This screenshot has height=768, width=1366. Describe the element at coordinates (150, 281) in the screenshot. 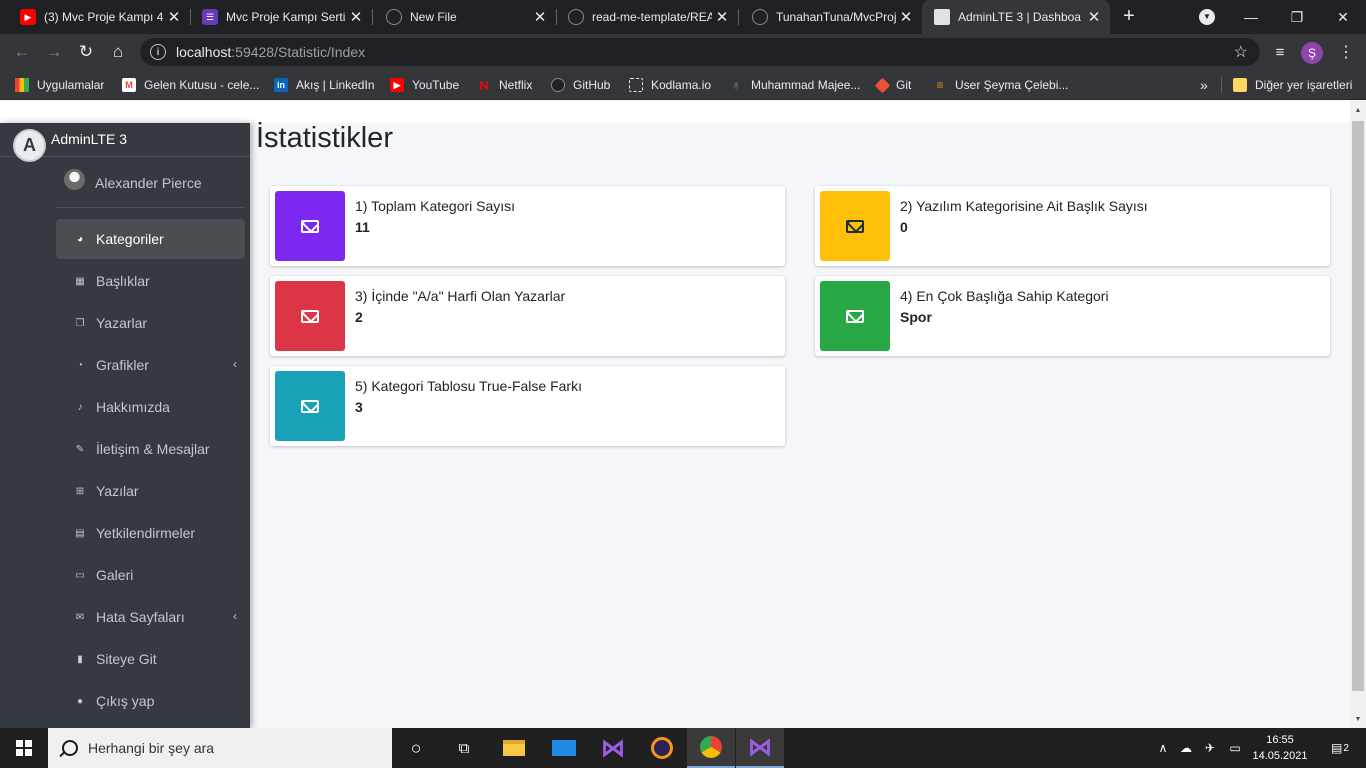

I see `sidebar-item-basliklar: ▦ Başlıklar` at that location.